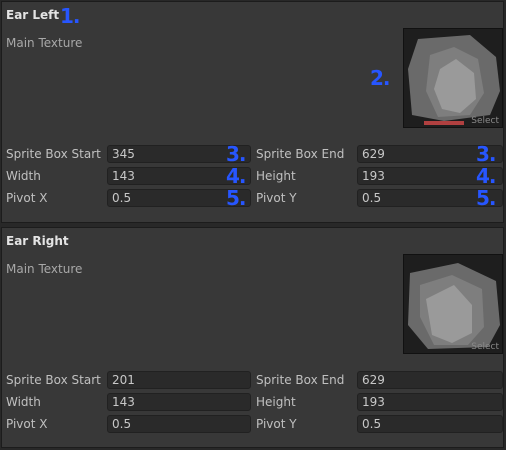  Describe the element at coordinates (486, 154) in the screenshot. I see `annotation-3-right: 3.` at that location.